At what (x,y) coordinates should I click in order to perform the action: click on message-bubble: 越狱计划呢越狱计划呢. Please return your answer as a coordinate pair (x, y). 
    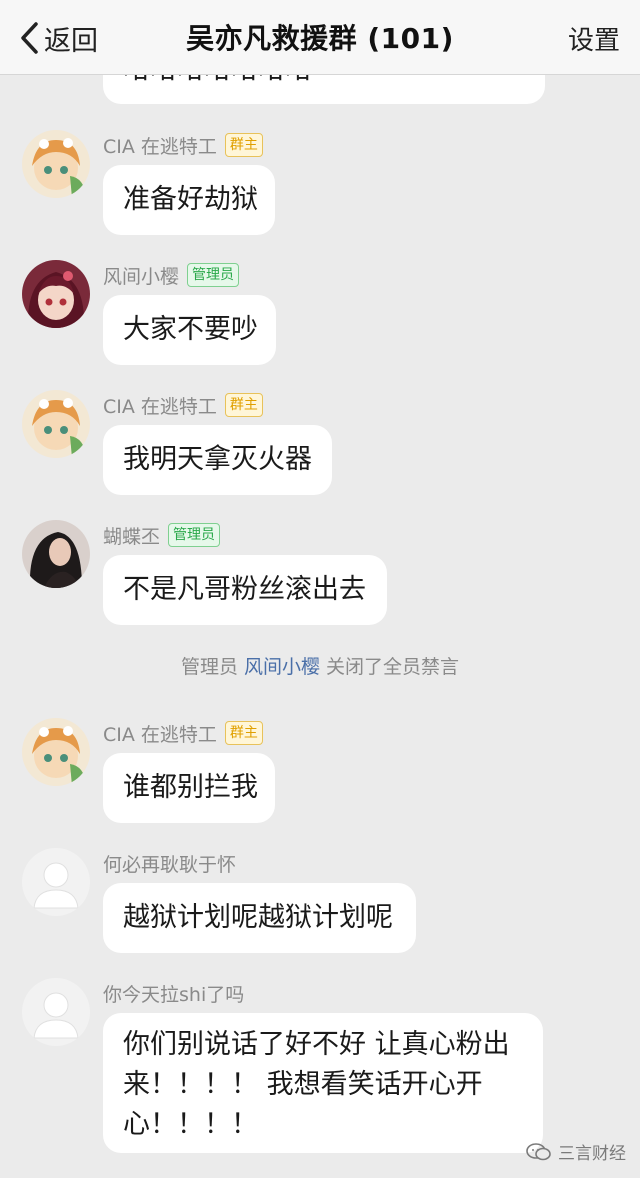
    Looking at the image, I should click on (259, 918).